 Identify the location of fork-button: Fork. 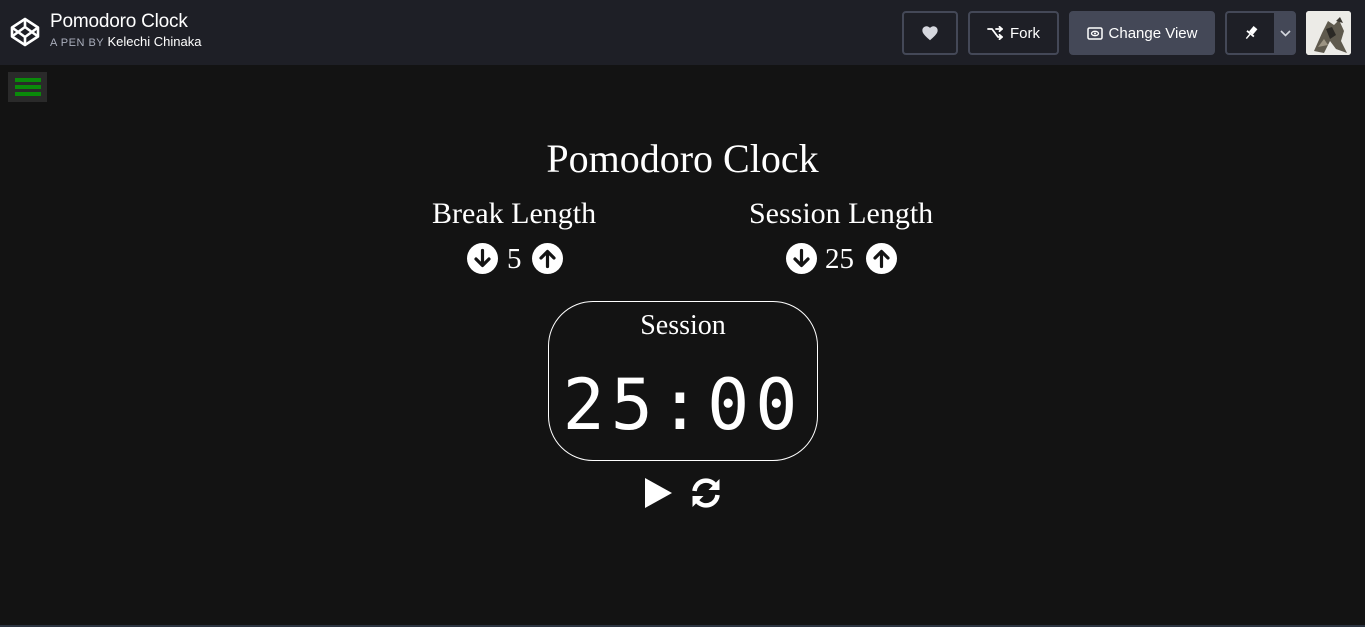
(1013, 33).